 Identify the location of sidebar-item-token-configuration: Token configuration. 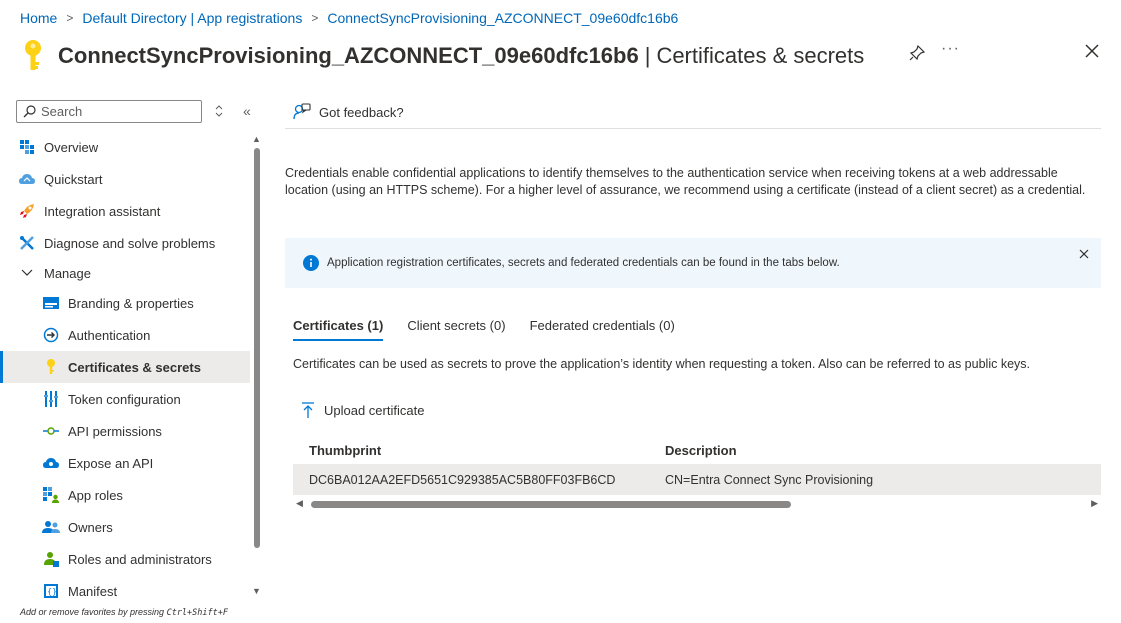
(125, 399).